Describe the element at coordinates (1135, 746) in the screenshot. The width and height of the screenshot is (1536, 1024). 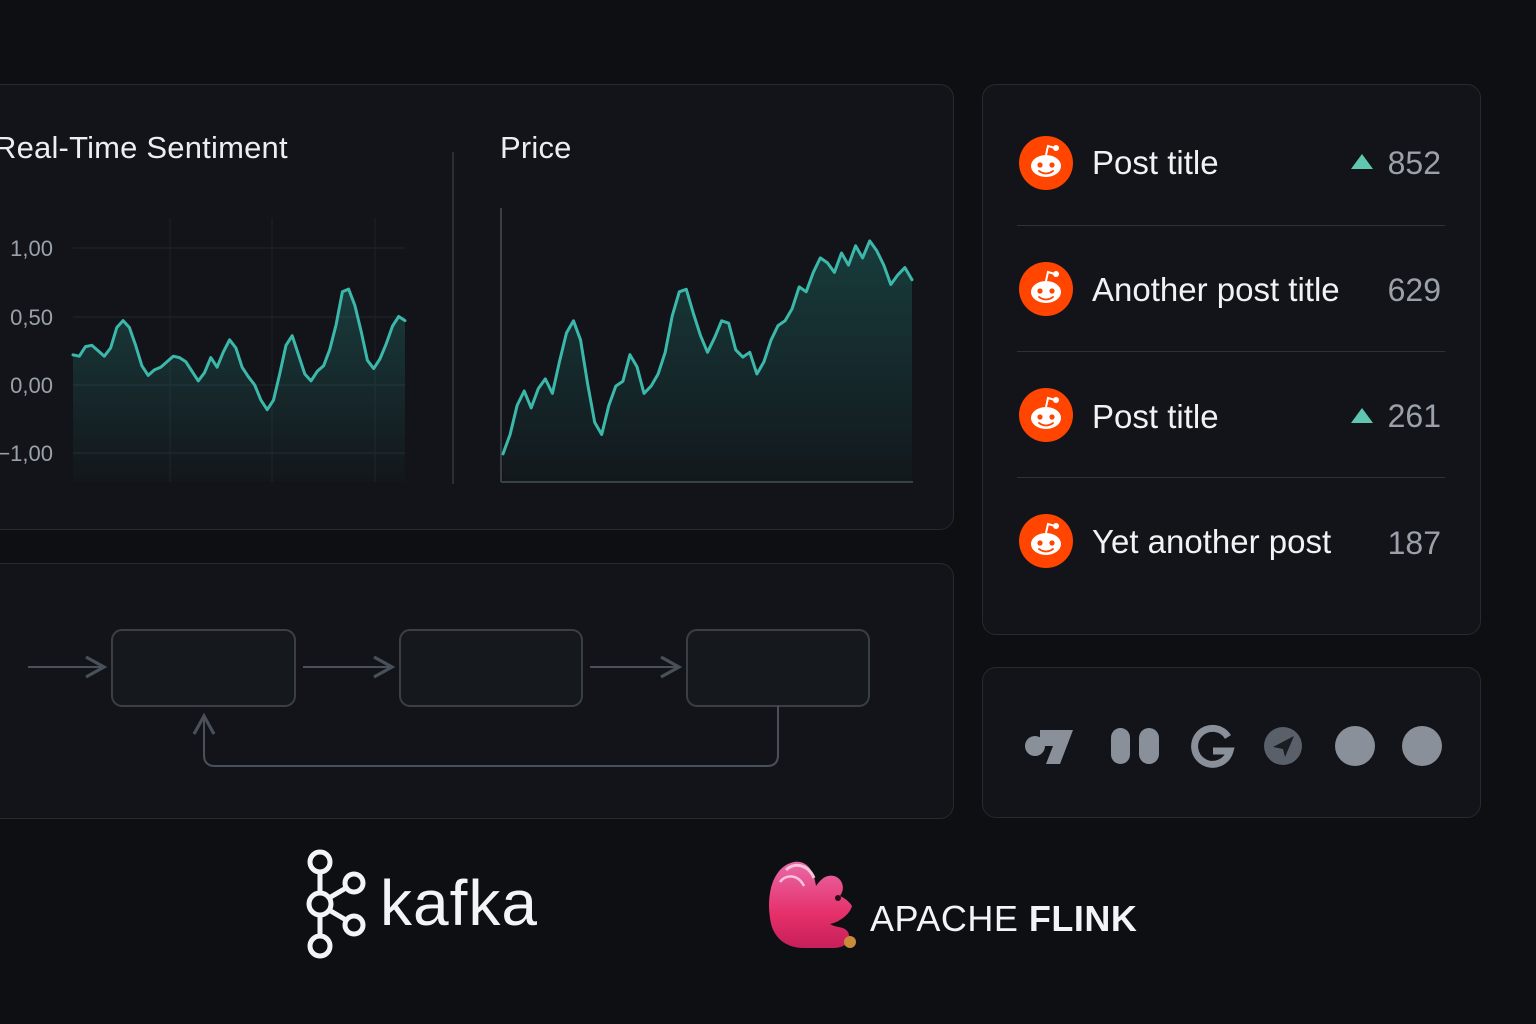
I see `pause-pill-icon` at that location.